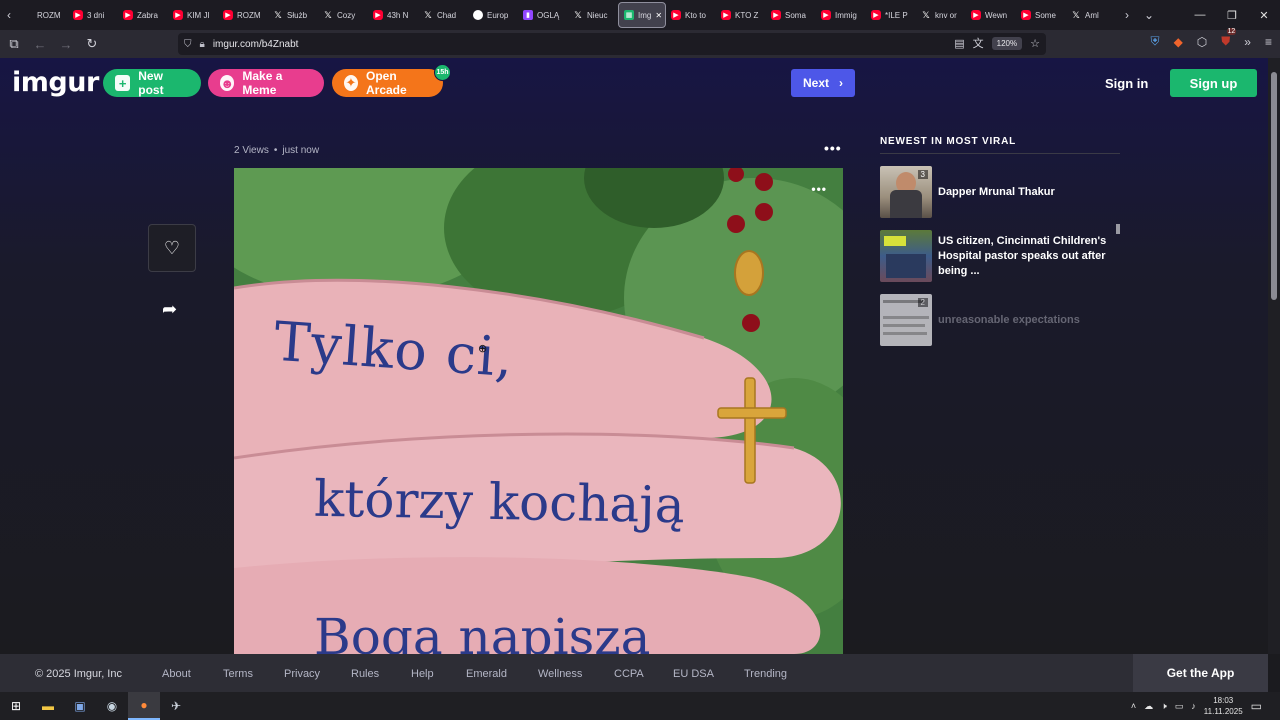 The width and height of the screenshot is (1280, 720). What do you see at coordinates (238, 674) in the screenshot?
I see `footer-link-terms: Terms` at bounding box center [238, 674].